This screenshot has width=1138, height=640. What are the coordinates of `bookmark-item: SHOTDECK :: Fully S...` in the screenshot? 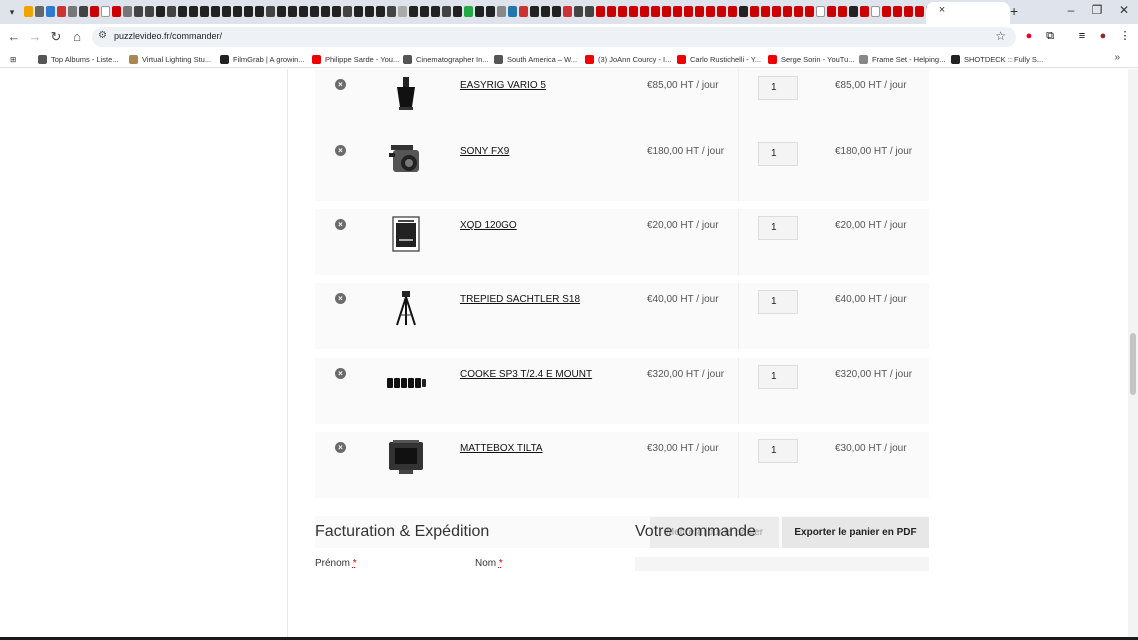 It's located at (997, 59).